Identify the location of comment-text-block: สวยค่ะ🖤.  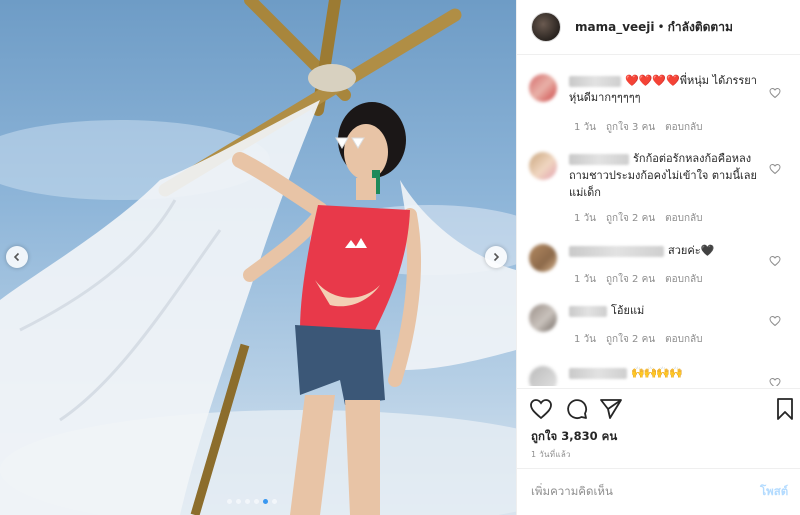
(667, 250).